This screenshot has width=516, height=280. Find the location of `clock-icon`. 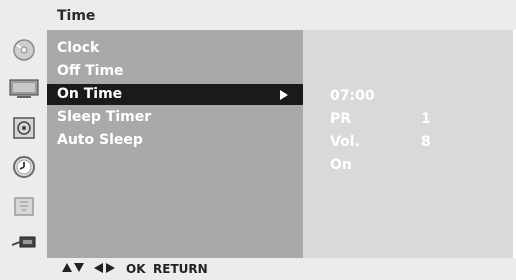

clock-icon is located at coordinates (24, 167).